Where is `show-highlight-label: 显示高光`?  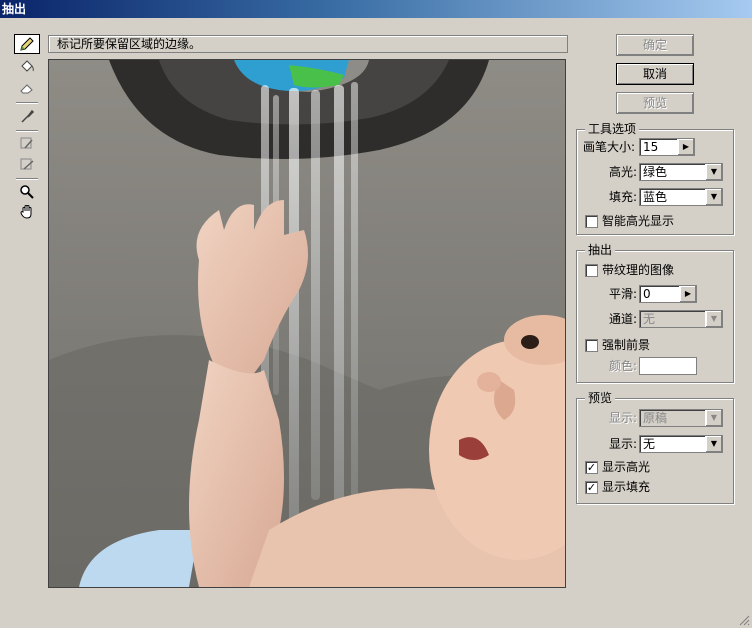
show-highlight-label: 显示高光 is located at coordinates (626, 467).